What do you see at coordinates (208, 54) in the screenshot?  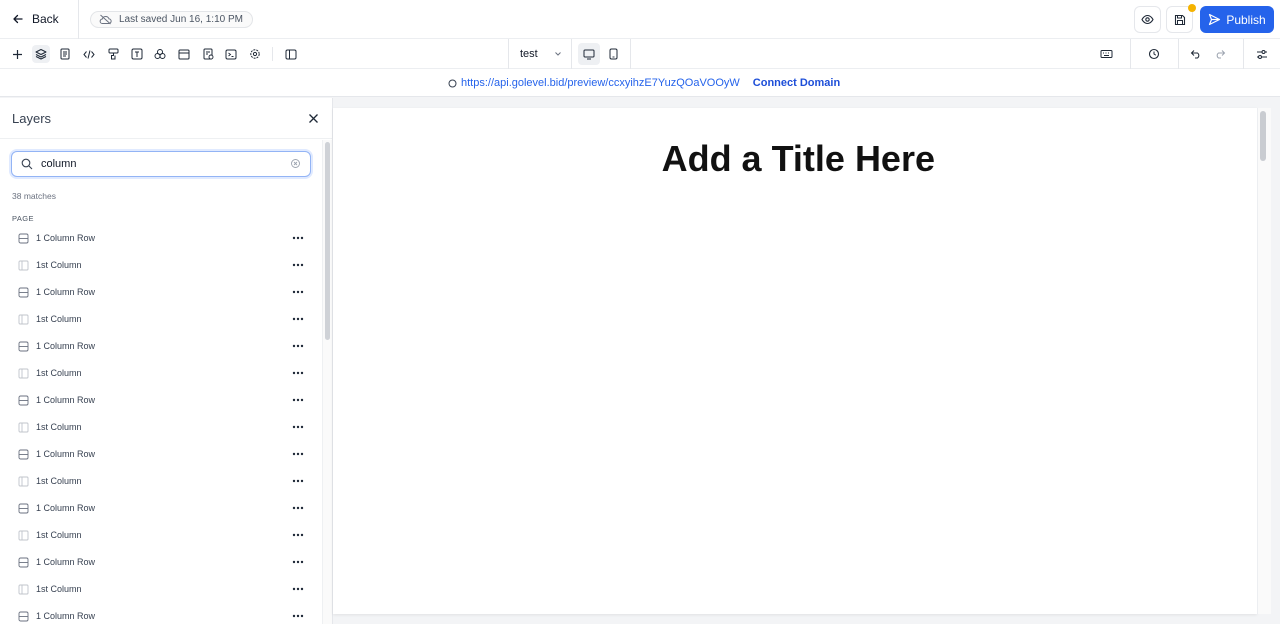 I see `forms-button` at bounding box center [208, 54].